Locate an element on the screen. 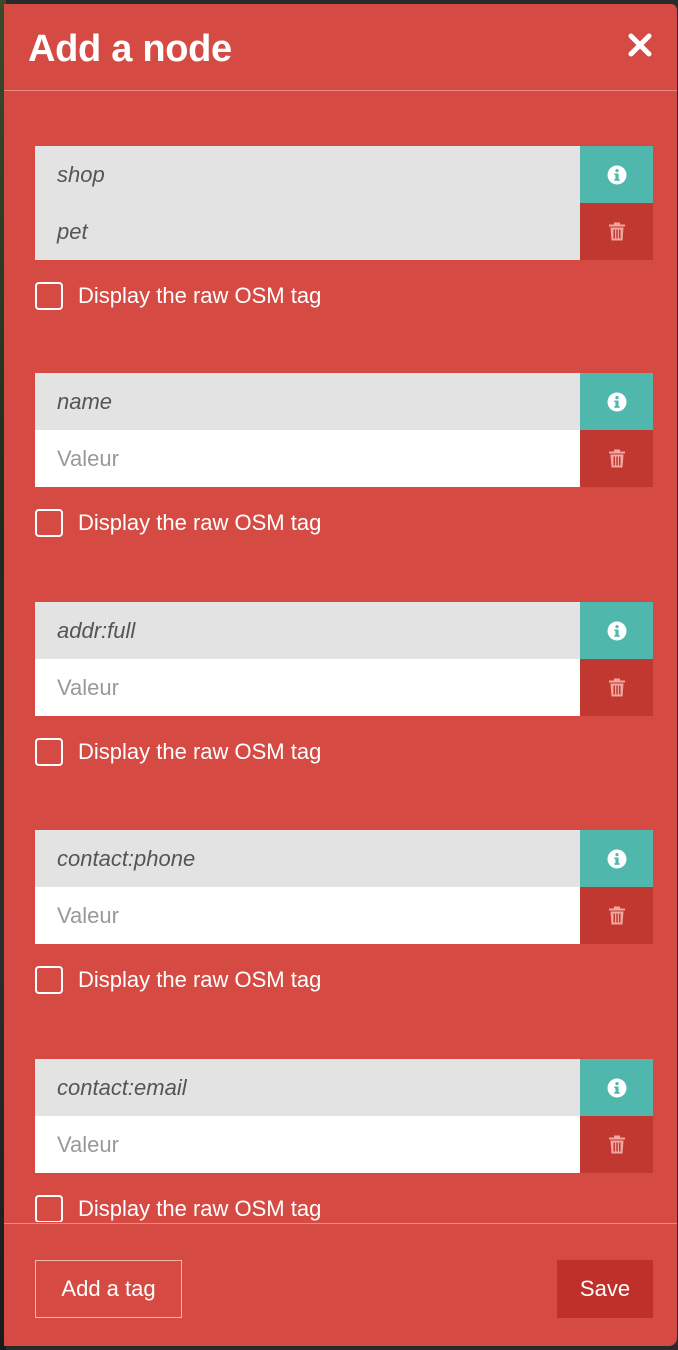 The image size is (678, 1350). tag-key-field: contact:email is located at coordinates (307, 1087).